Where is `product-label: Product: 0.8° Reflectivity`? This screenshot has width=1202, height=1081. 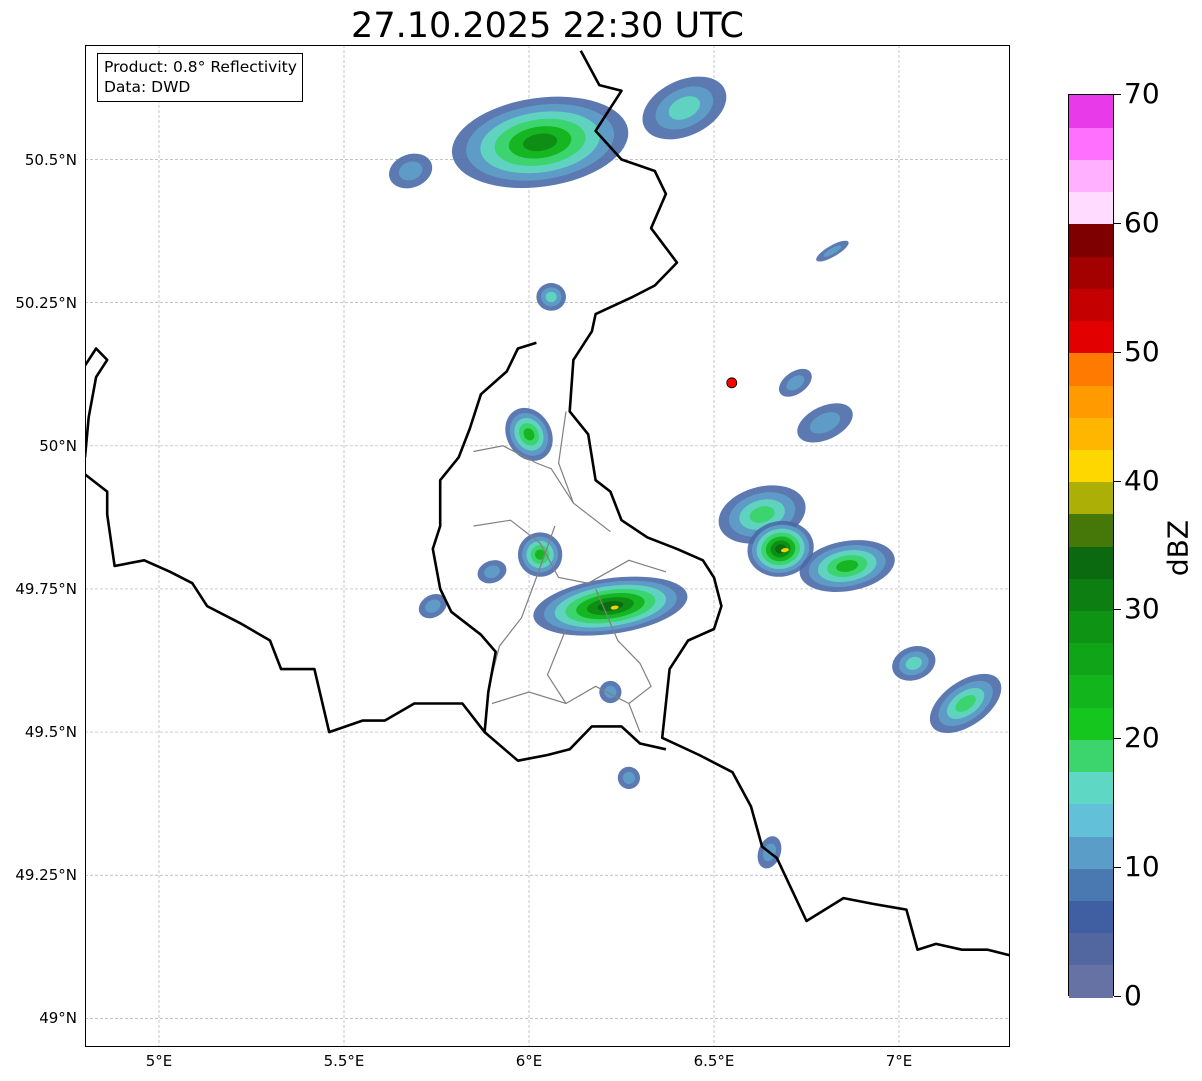 product-label: Product: 0.8° Reflectivity is located at coordinates (200, 67).